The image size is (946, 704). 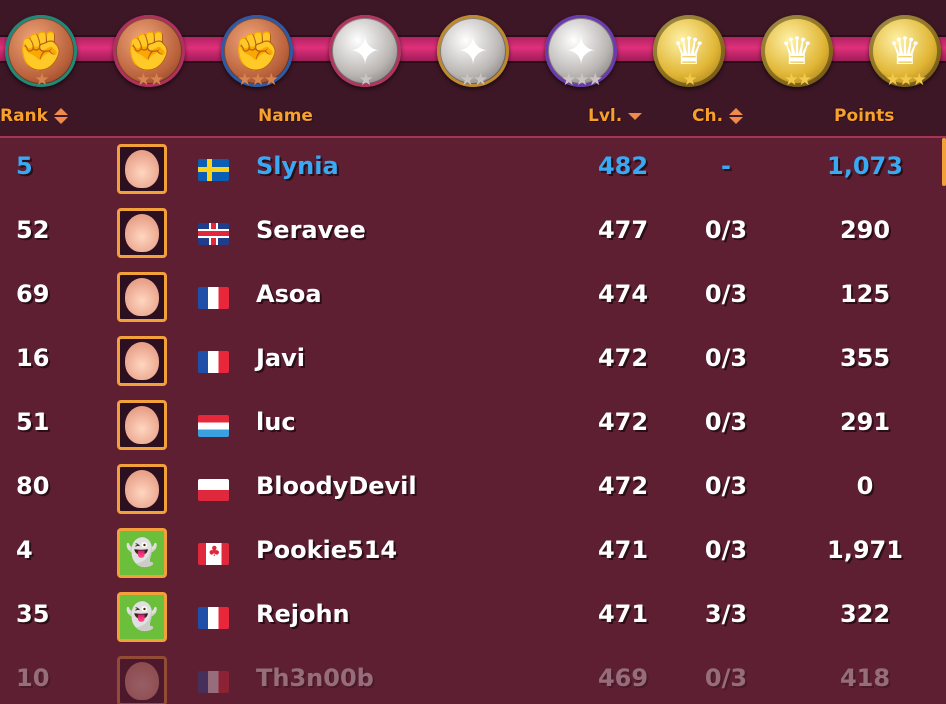 What do you see at coordinates (365, 51) in the screenshot?
I see `sexpert-1-icon: ✦ ★` at bounding box center [365, 51].